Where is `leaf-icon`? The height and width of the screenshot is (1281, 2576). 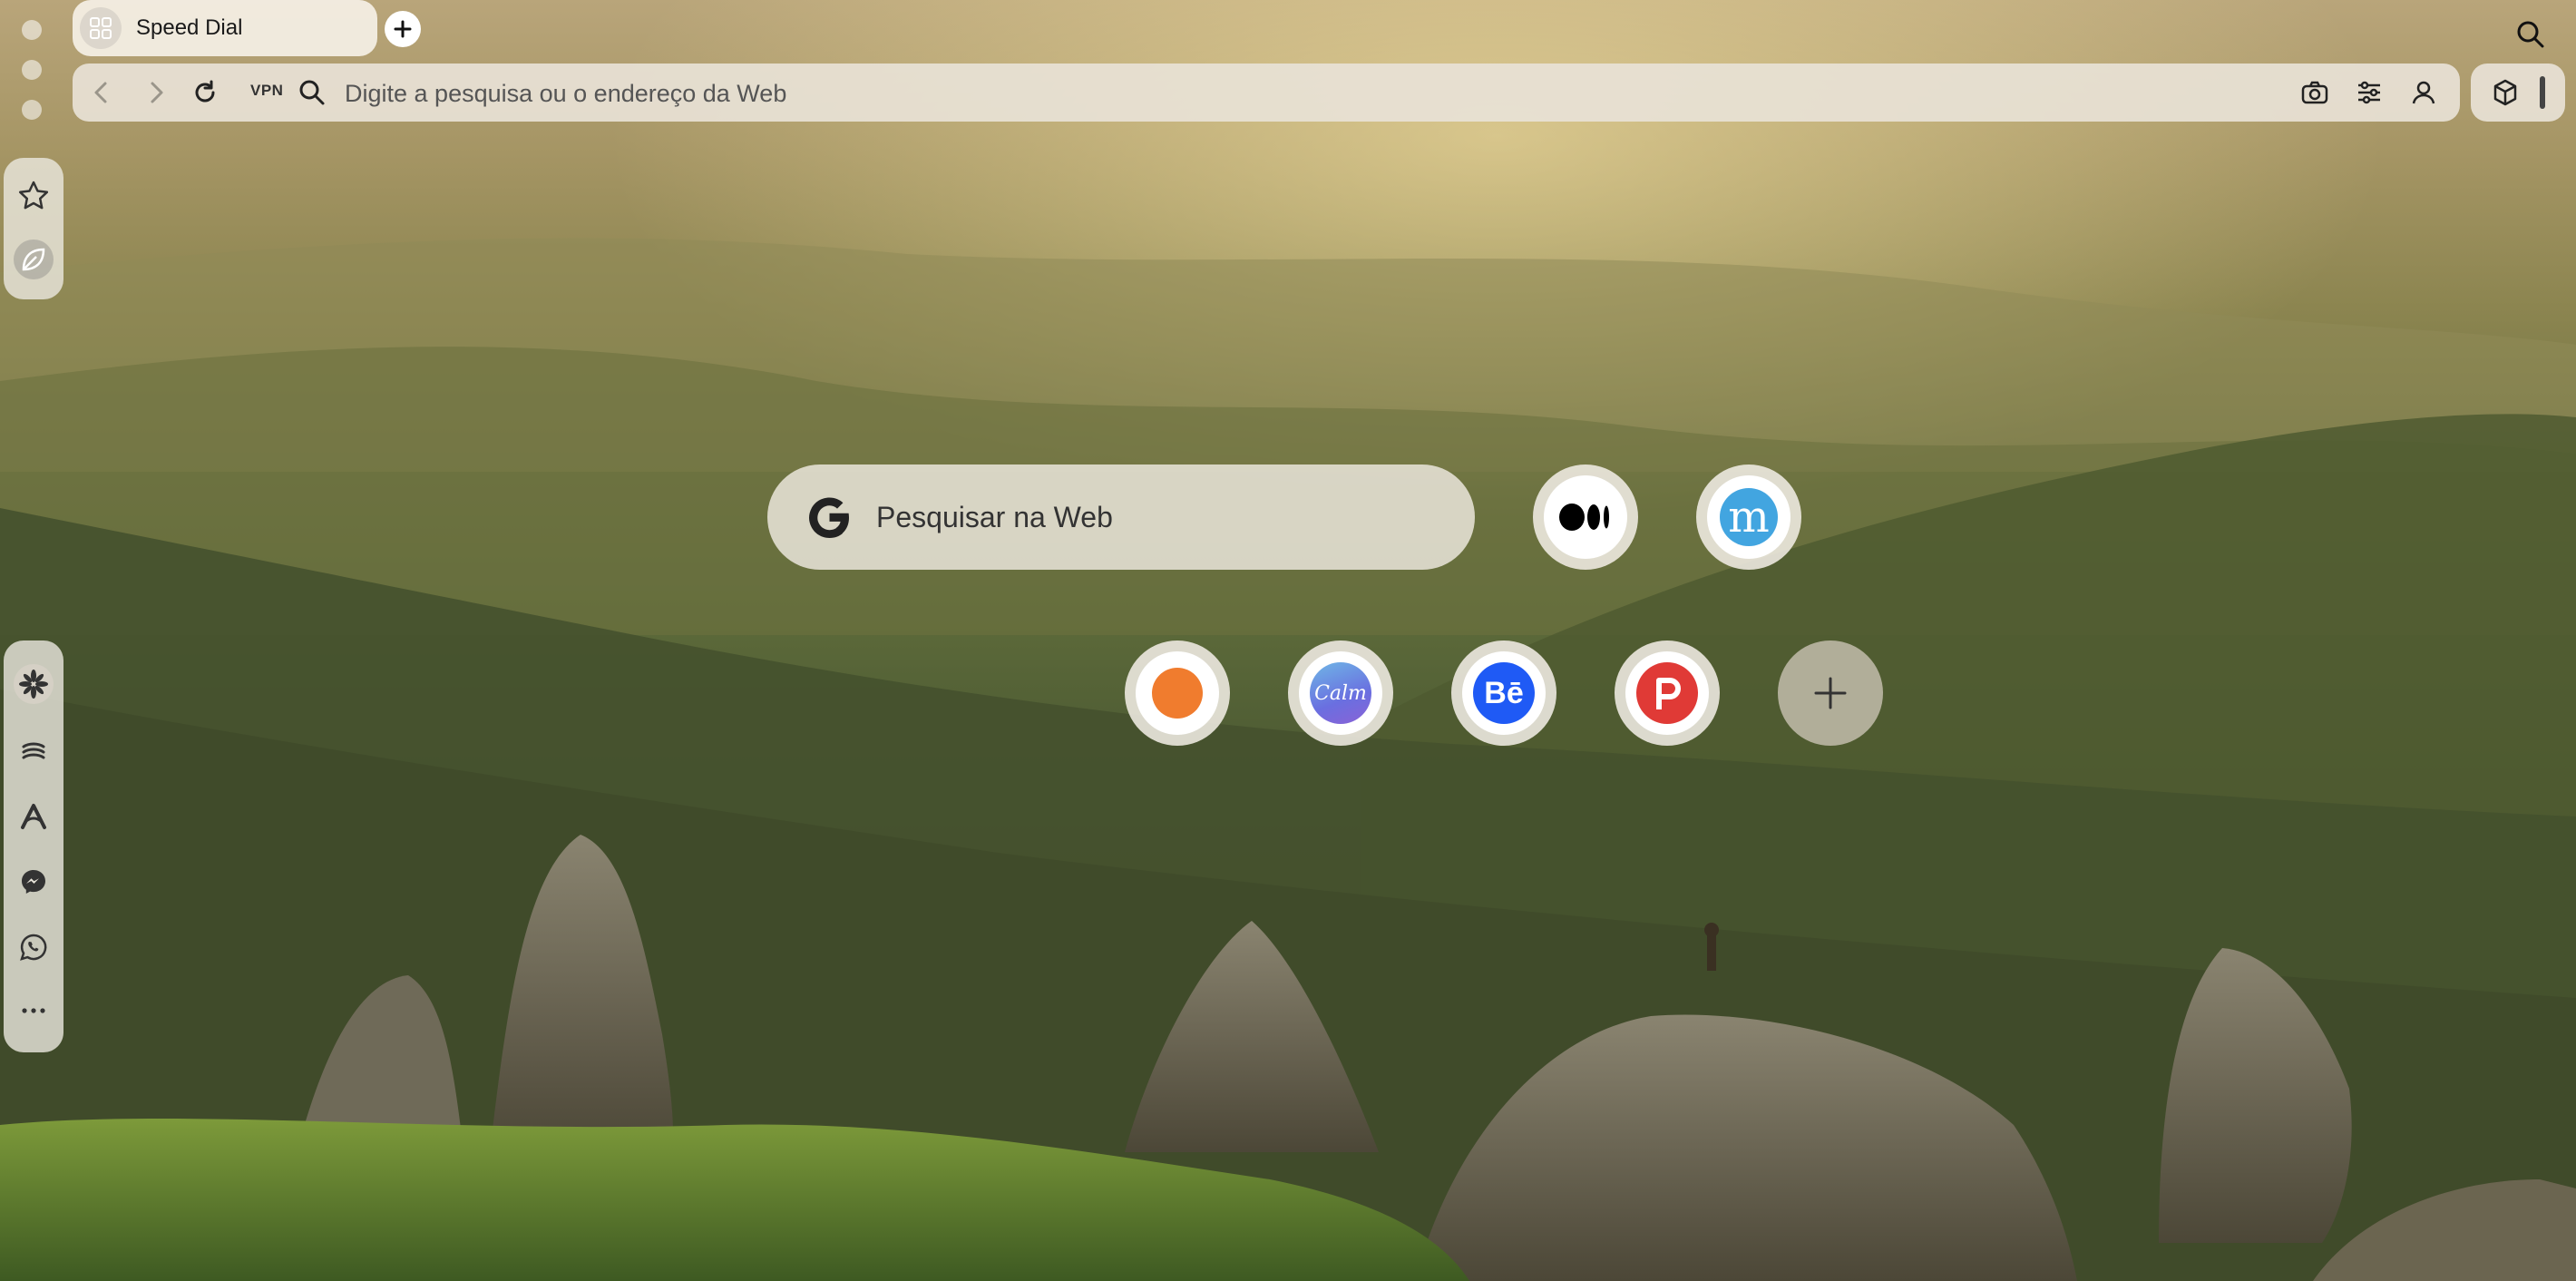 leaf-icon is located at coordinates (34, 259).